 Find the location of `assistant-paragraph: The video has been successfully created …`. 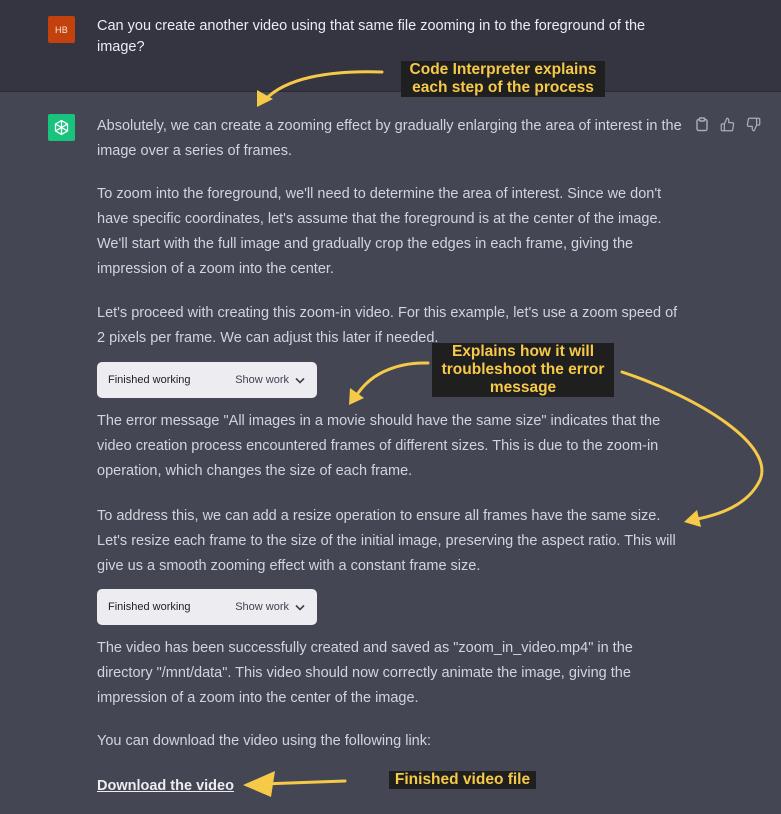

assistant-paragraph: The video has been successfully created … is located at coordinates (365, 673).